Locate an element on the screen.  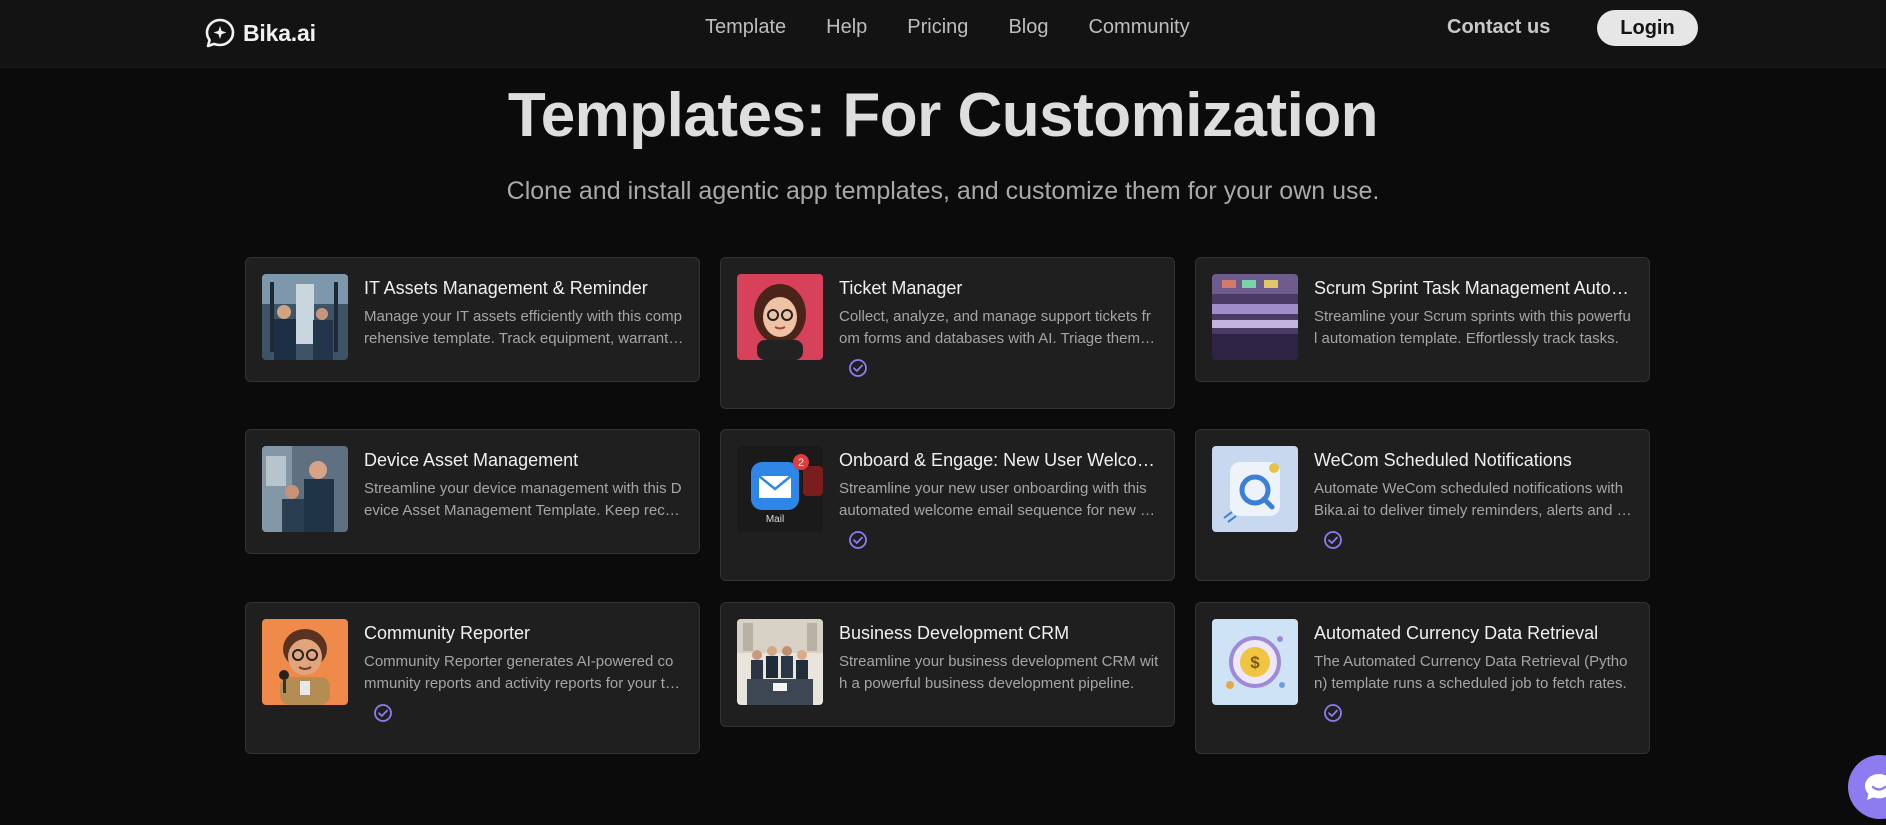
svg-text: 2 is located at coordinates (801, 463).